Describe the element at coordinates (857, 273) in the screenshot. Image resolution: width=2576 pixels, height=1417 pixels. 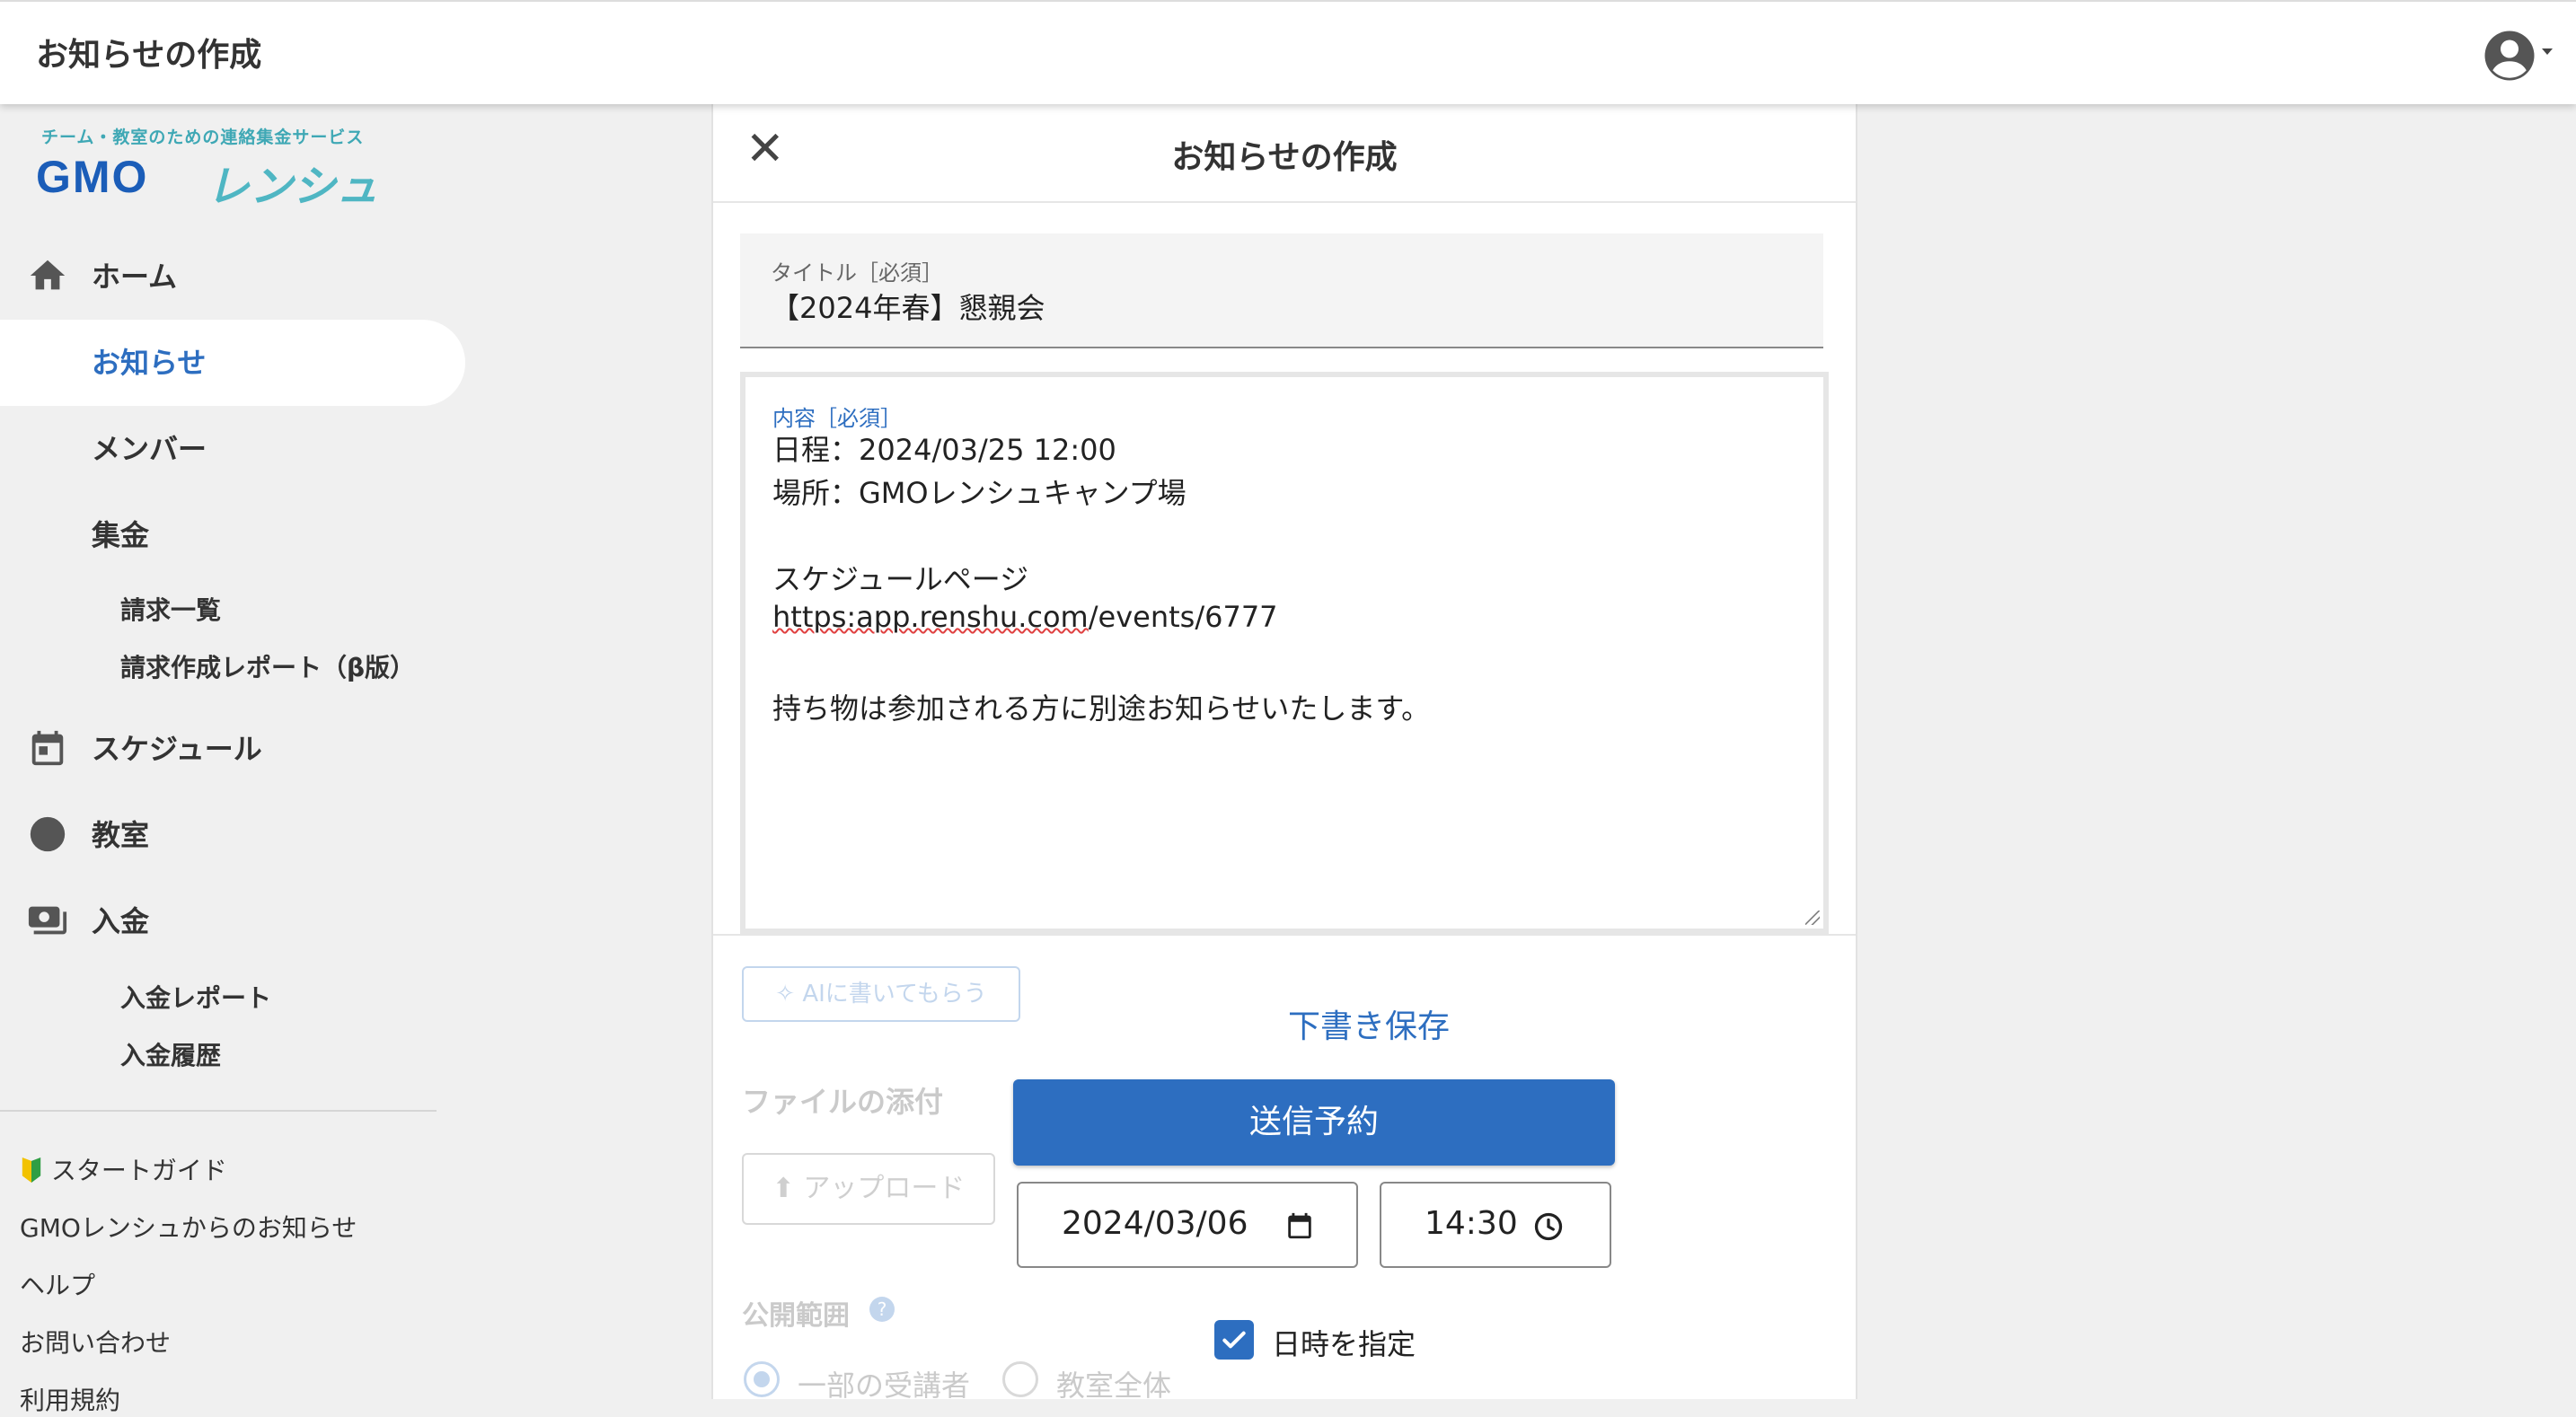
I see `title-field-label: タイトル［必須］` at that location.